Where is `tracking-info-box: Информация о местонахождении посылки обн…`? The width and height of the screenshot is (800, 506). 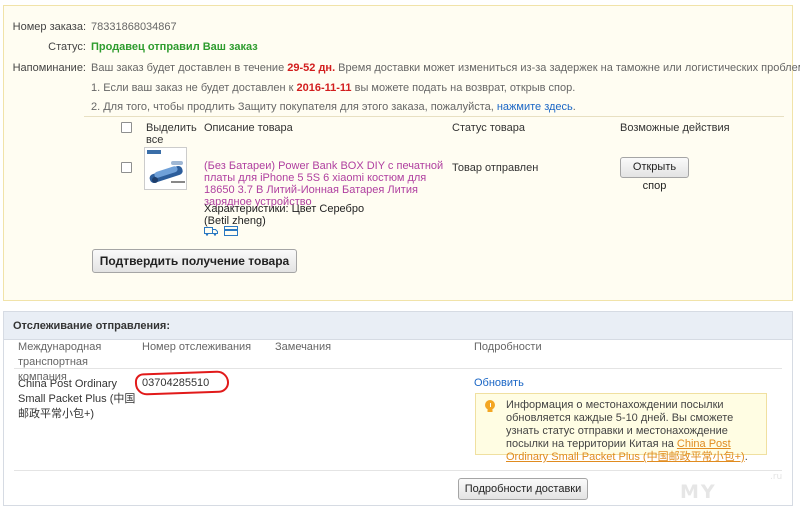 tracking-info-box: Информация о местонахождении посылки обн… is located at coordinates (621, 428).